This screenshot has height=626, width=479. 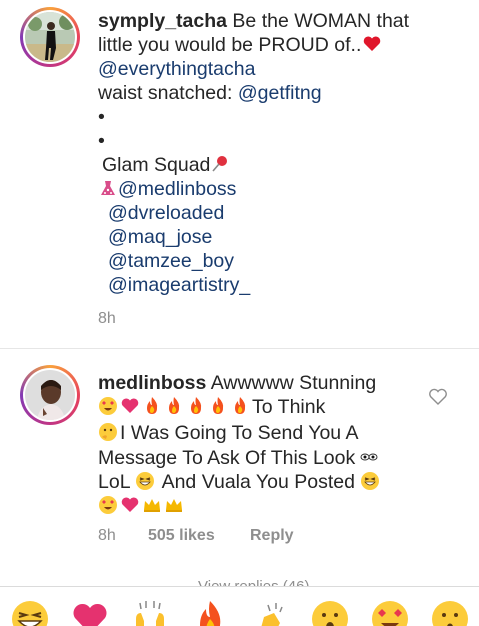 What do you see at coordinates (270, 612) in the screenshot?
I see `clapping-hands-icon` at bounding box center [270, 612].